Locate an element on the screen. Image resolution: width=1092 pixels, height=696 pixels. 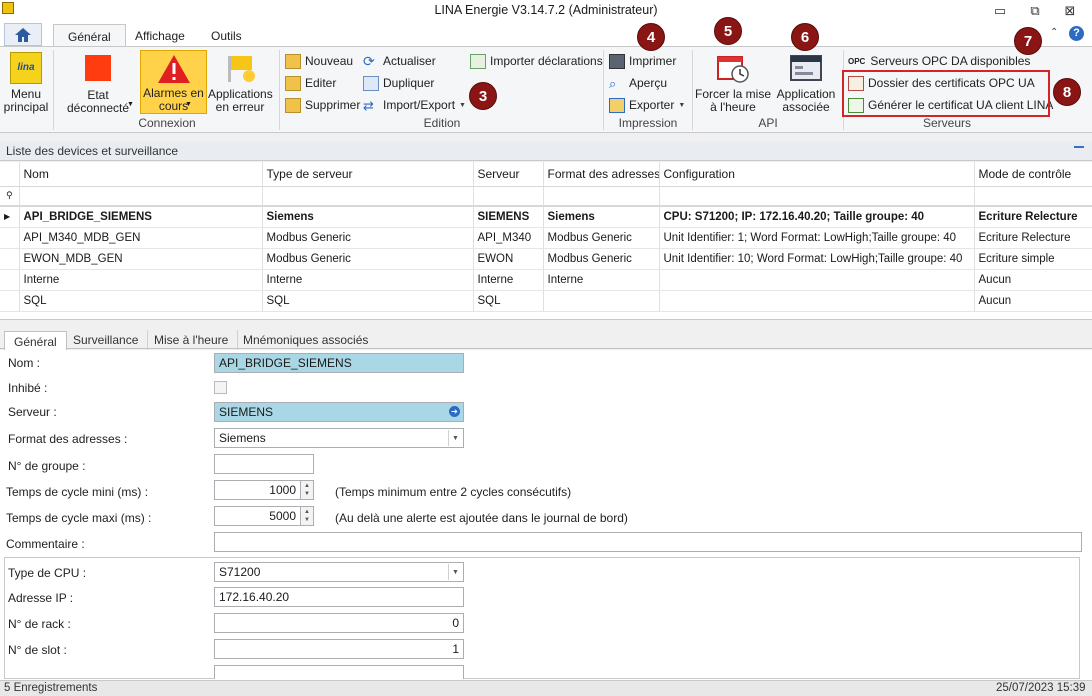
column-header-type: Type de serveur is located at coordinates (368, 174).